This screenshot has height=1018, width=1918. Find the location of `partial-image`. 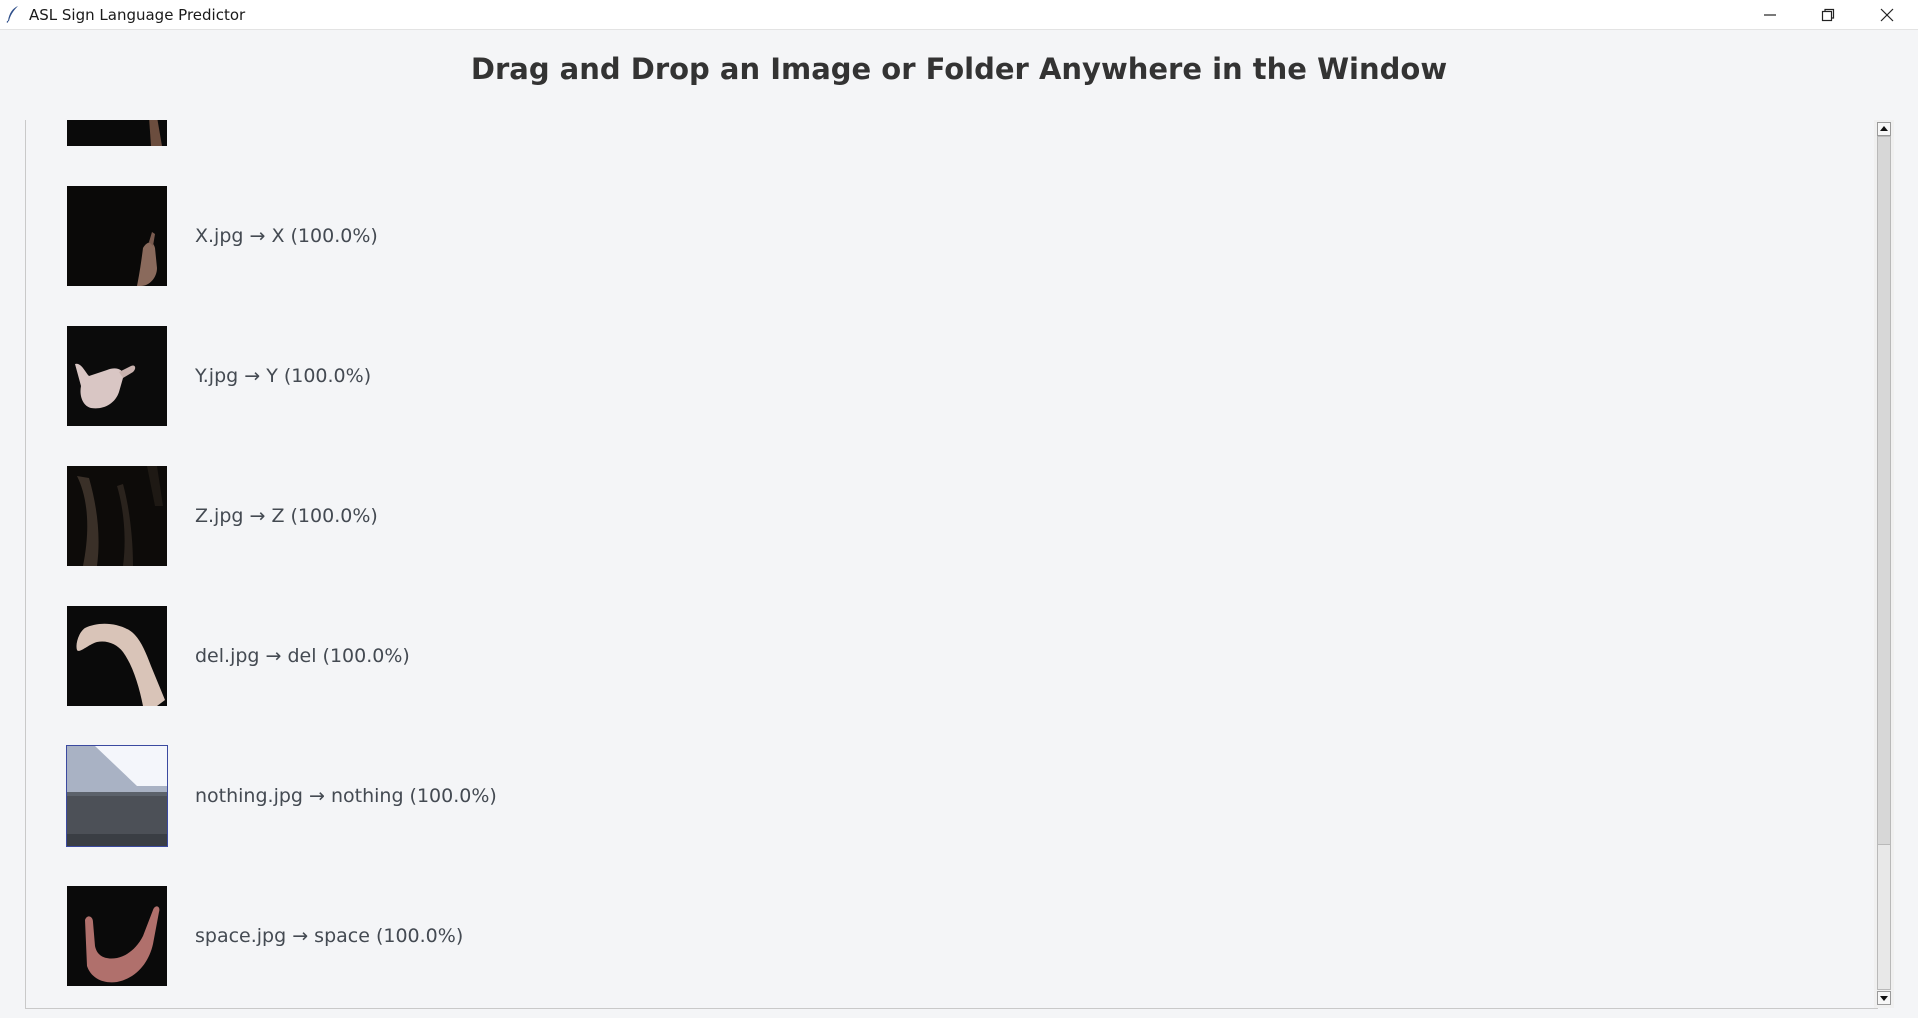

partial-image is located at coordinates (117, 133).